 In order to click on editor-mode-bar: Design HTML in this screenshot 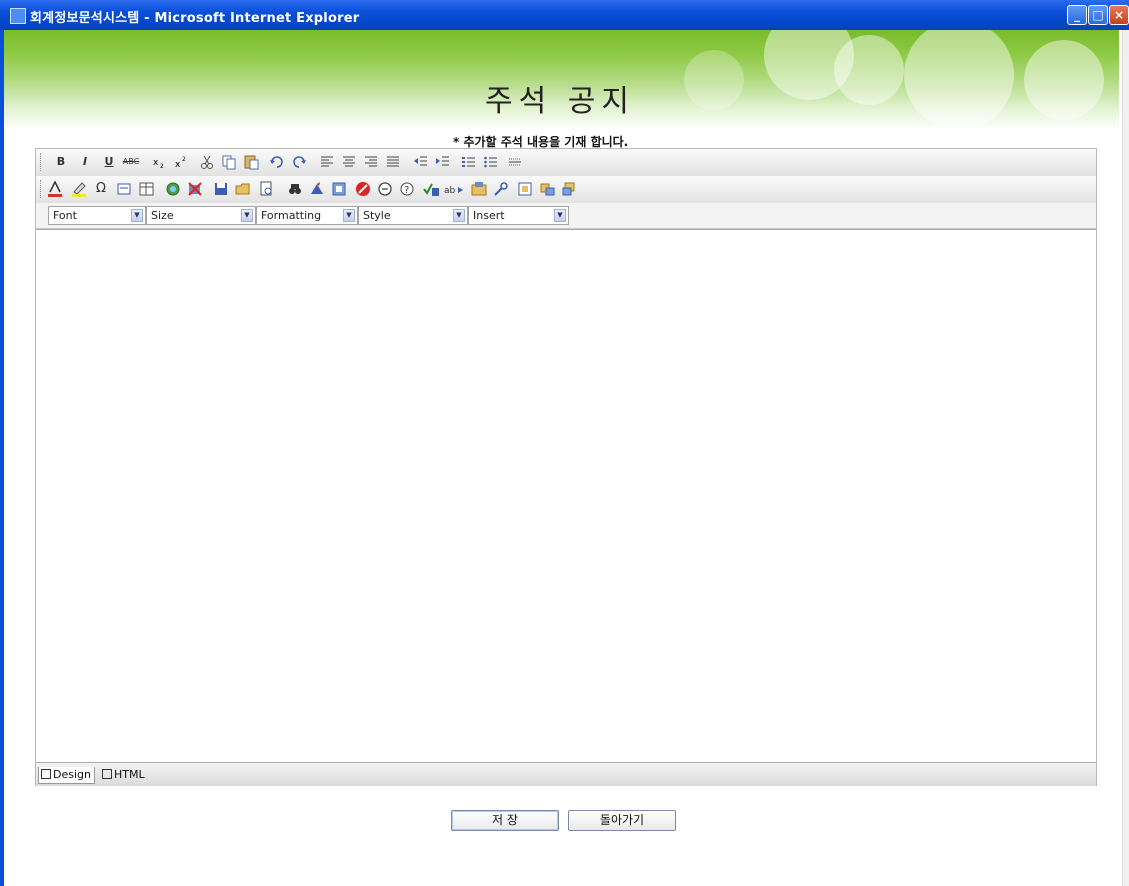, I will do `click(566, 774)`.